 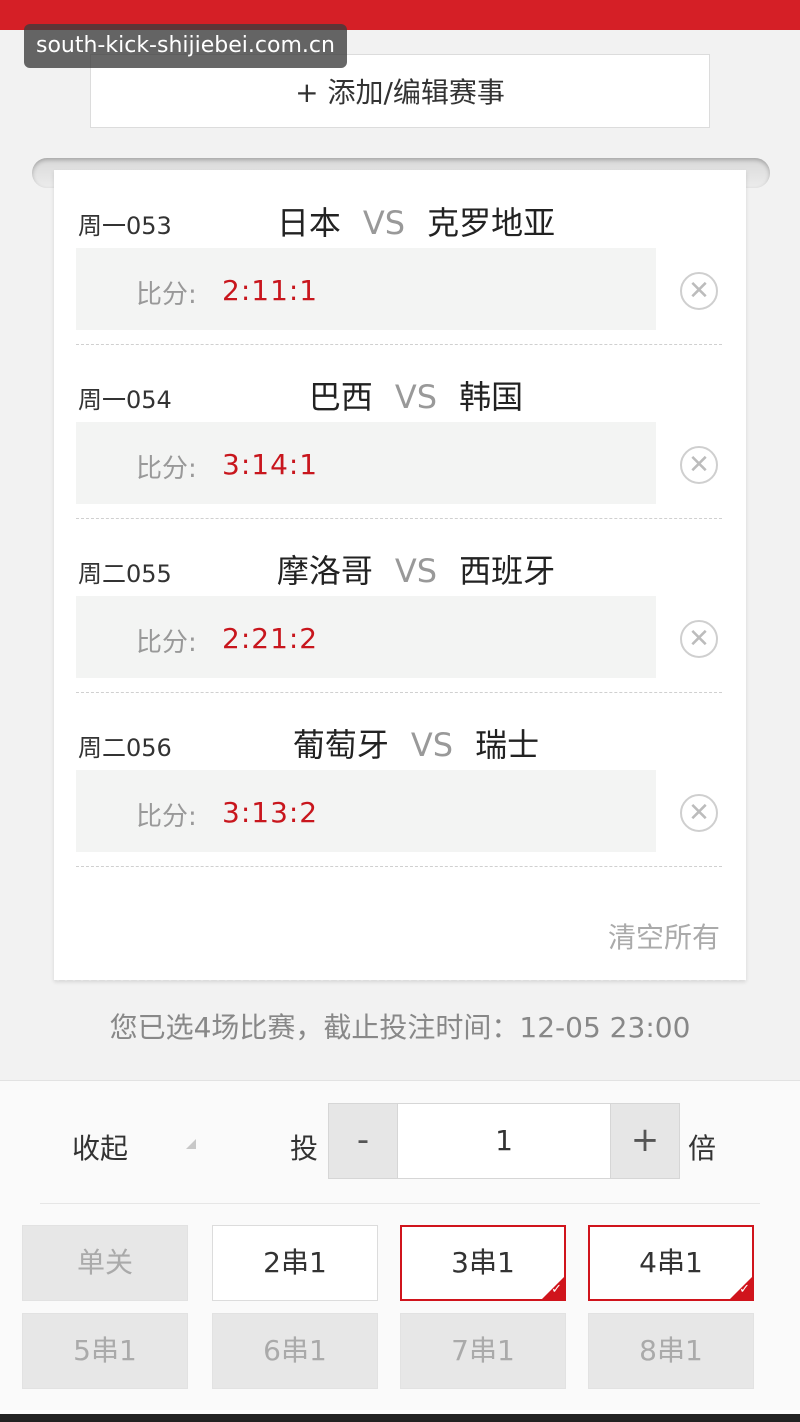 I want to click on away-team: 韩国, so click(x=491, y=397).